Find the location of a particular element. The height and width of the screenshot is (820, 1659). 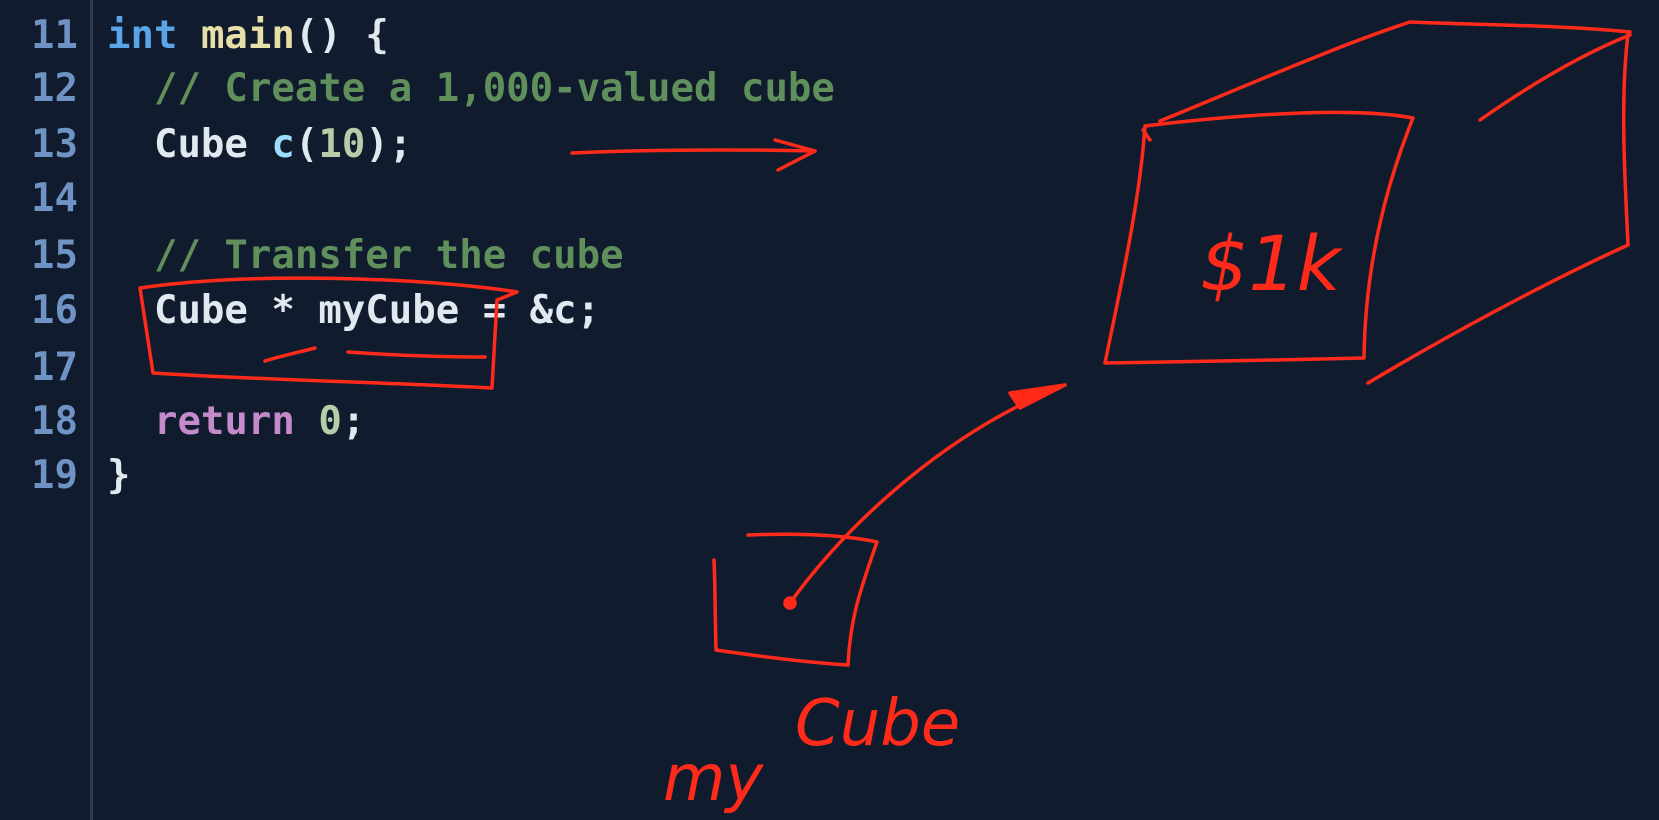

code-token: main is located at coordinates (247, 35).